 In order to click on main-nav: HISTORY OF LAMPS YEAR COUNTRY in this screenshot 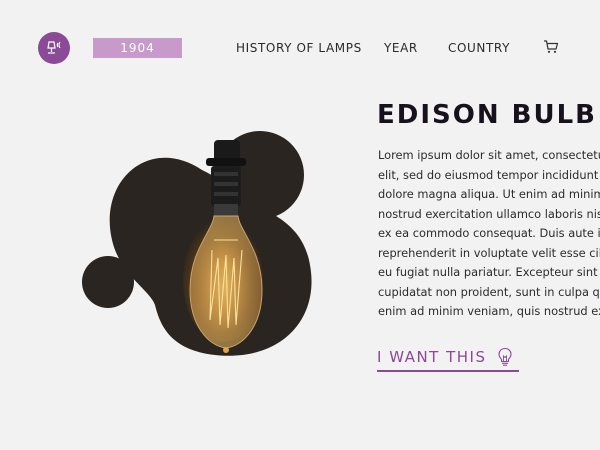, I will do `click(300, 49)`.